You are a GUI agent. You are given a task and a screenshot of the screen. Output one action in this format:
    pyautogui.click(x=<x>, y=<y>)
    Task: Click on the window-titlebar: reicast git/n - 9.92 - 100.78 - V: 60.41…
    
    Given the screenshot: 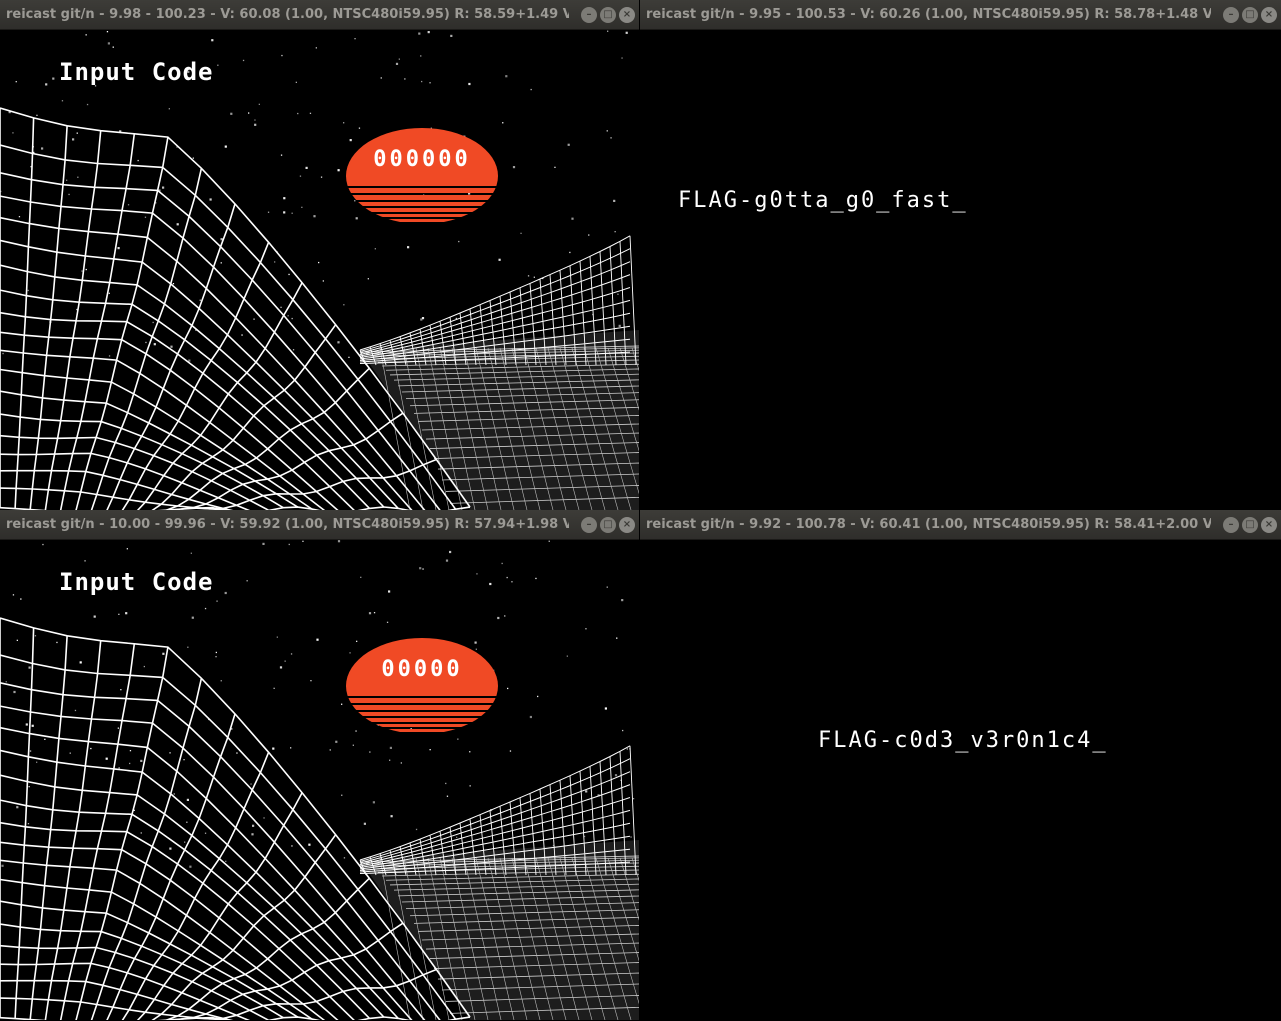 What is the action you would take?
    pyautogui.click(x=960, y=525)
    